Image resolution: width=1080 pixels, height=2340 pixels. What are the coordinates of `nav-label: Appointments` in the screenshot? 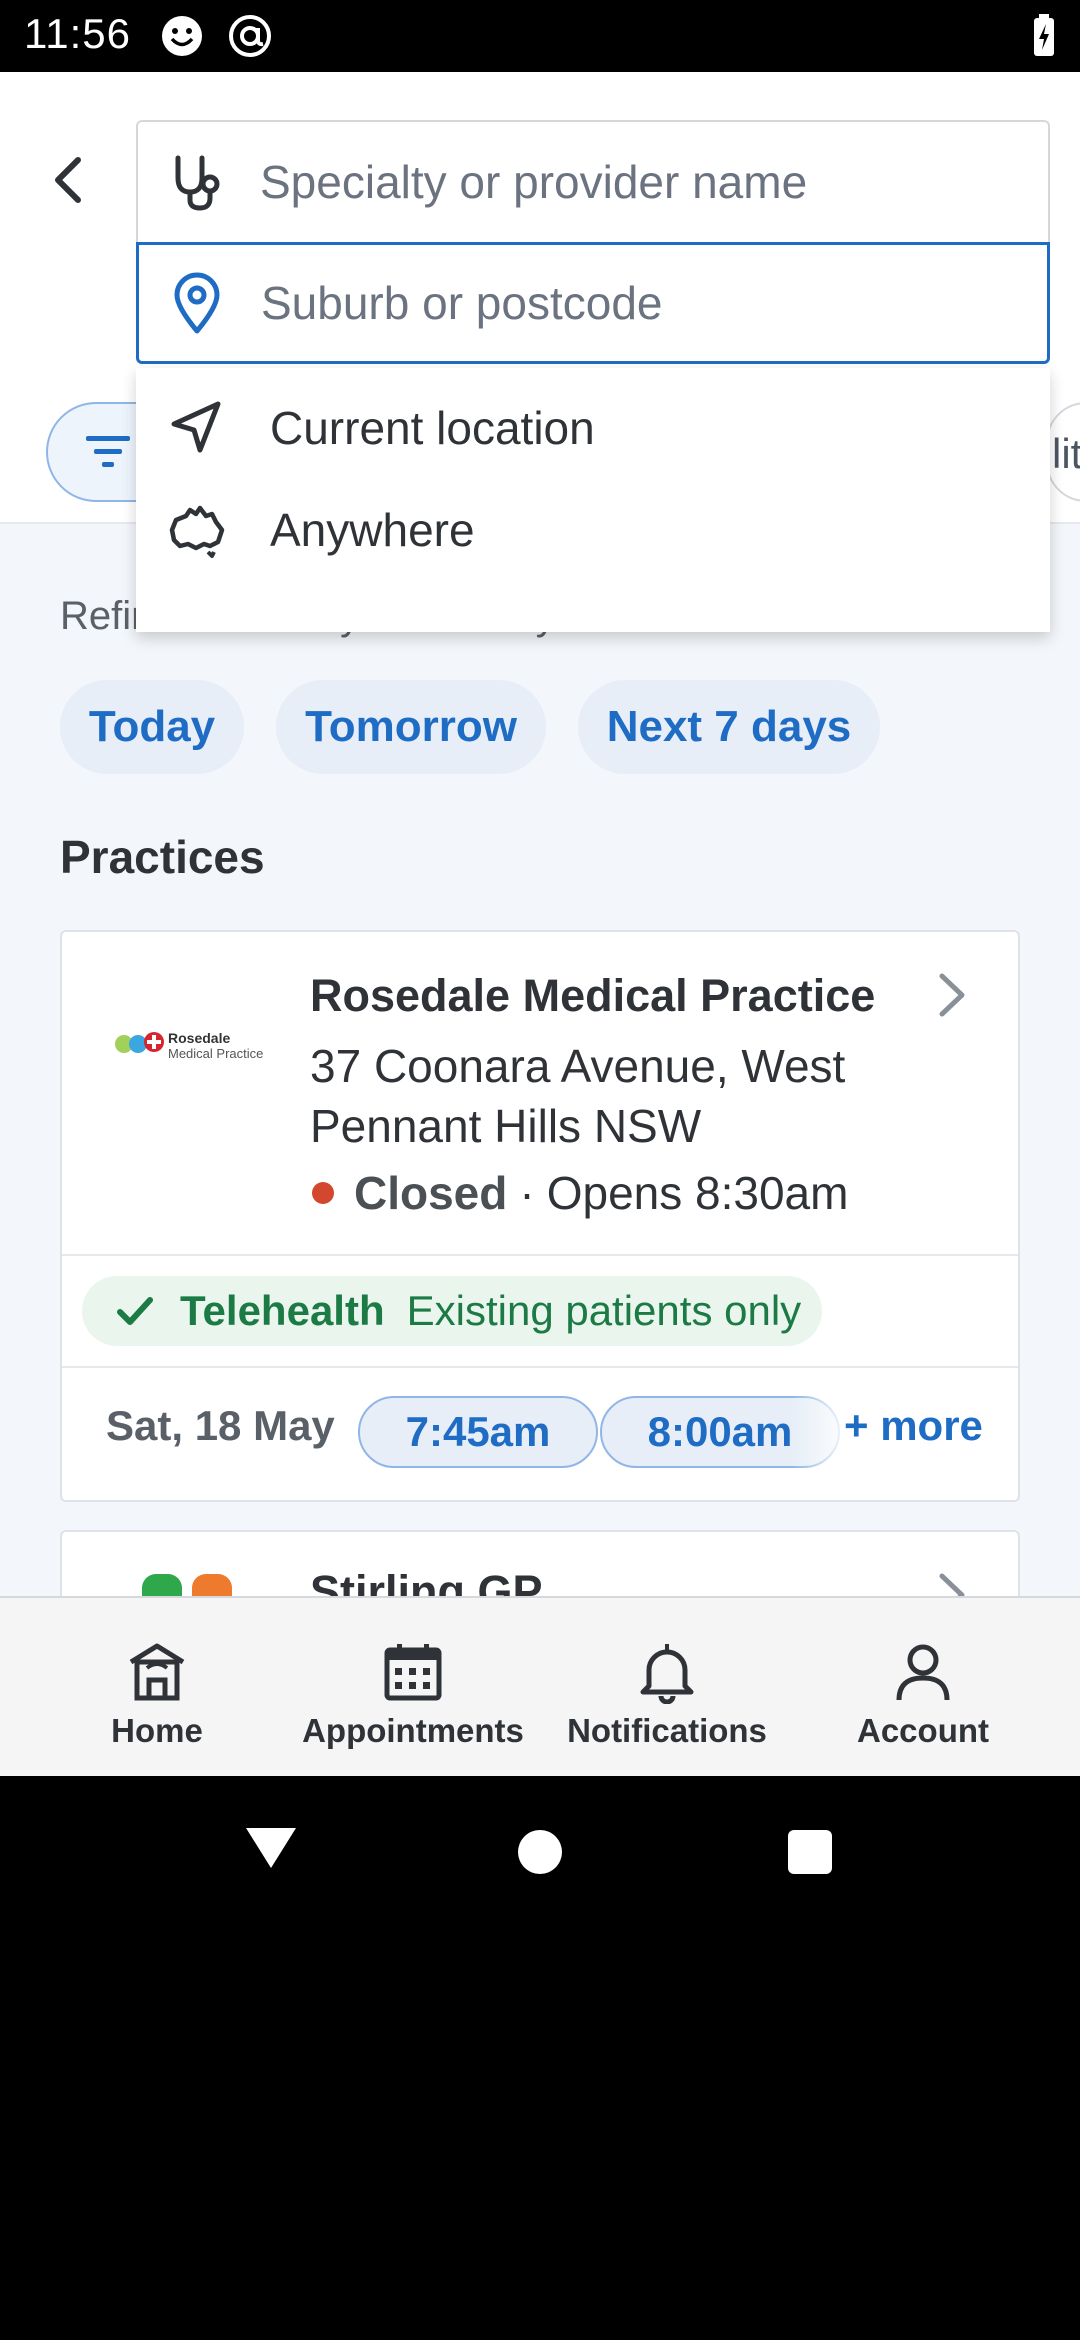 It's located at (413, 1730).